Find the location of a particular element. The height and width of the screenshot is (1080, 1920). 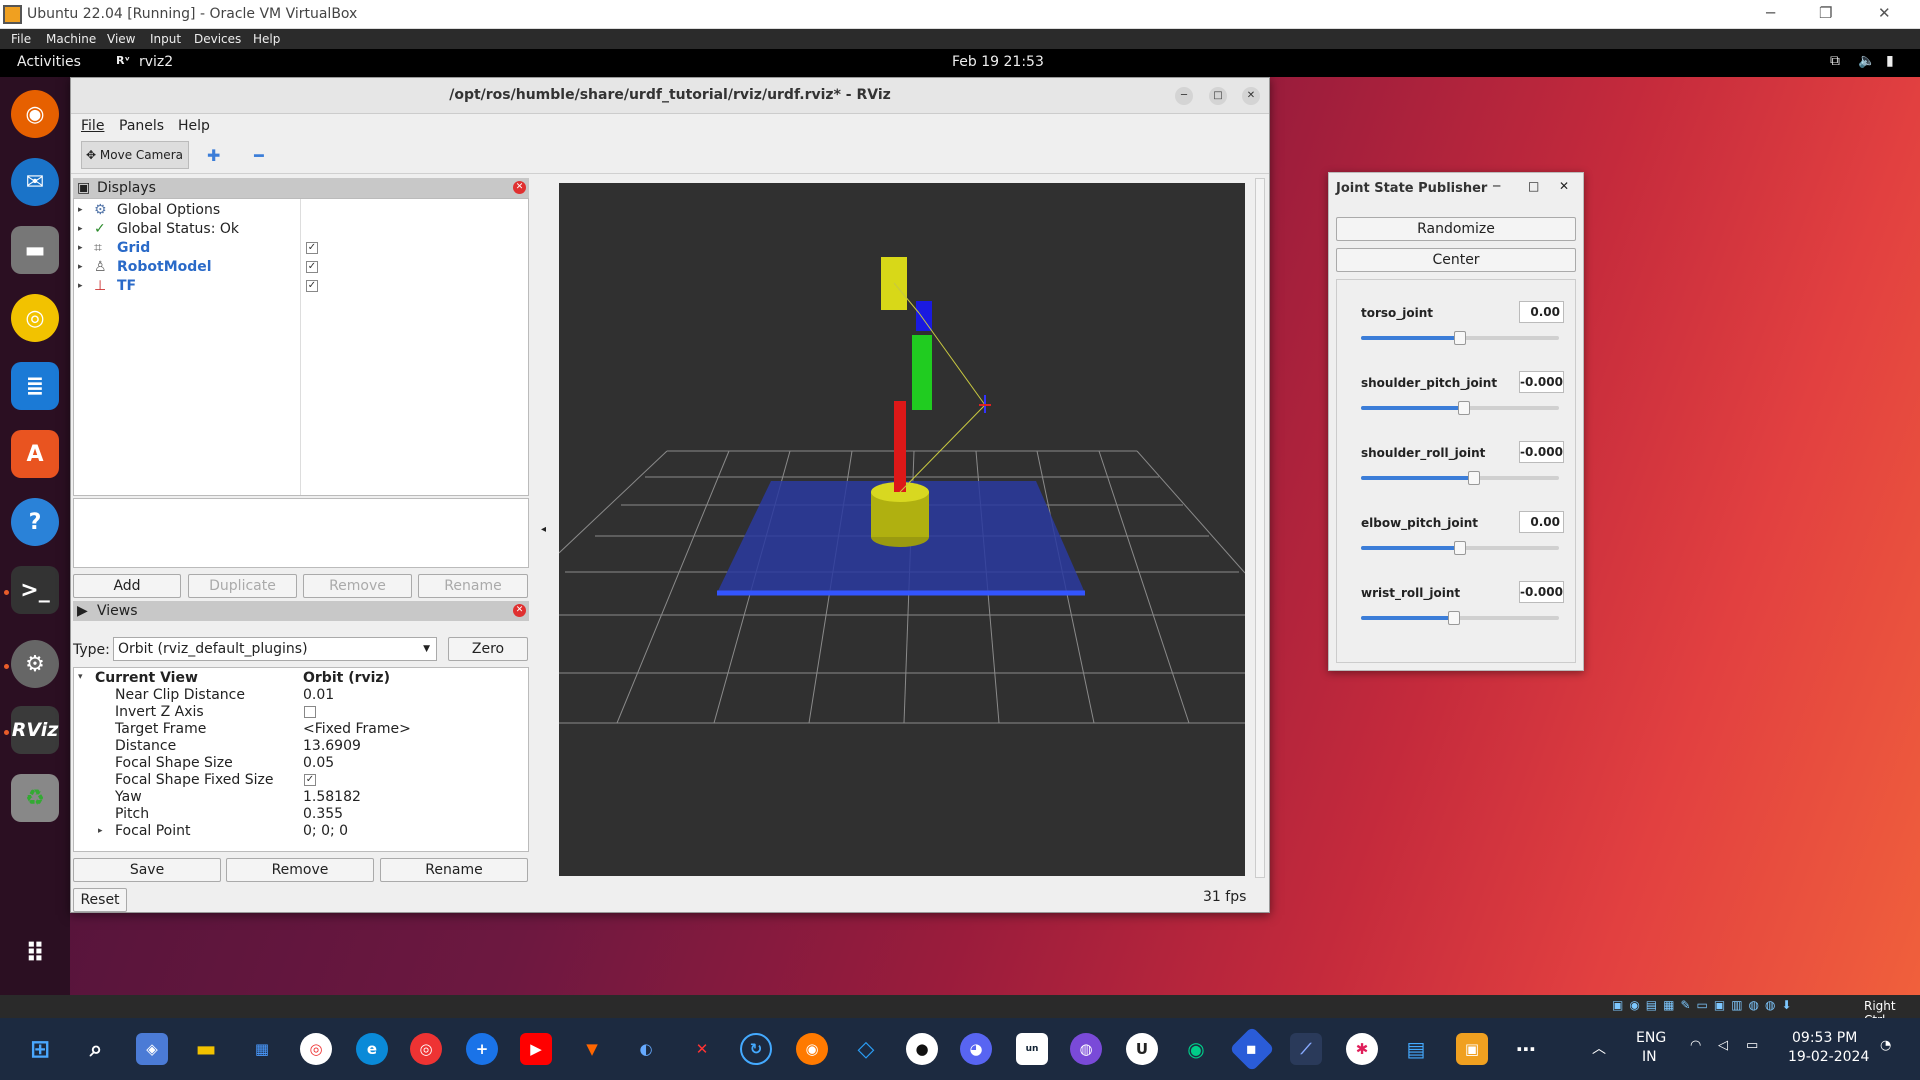

firefox-icon: ◉ is located at coordinates (35, 114).